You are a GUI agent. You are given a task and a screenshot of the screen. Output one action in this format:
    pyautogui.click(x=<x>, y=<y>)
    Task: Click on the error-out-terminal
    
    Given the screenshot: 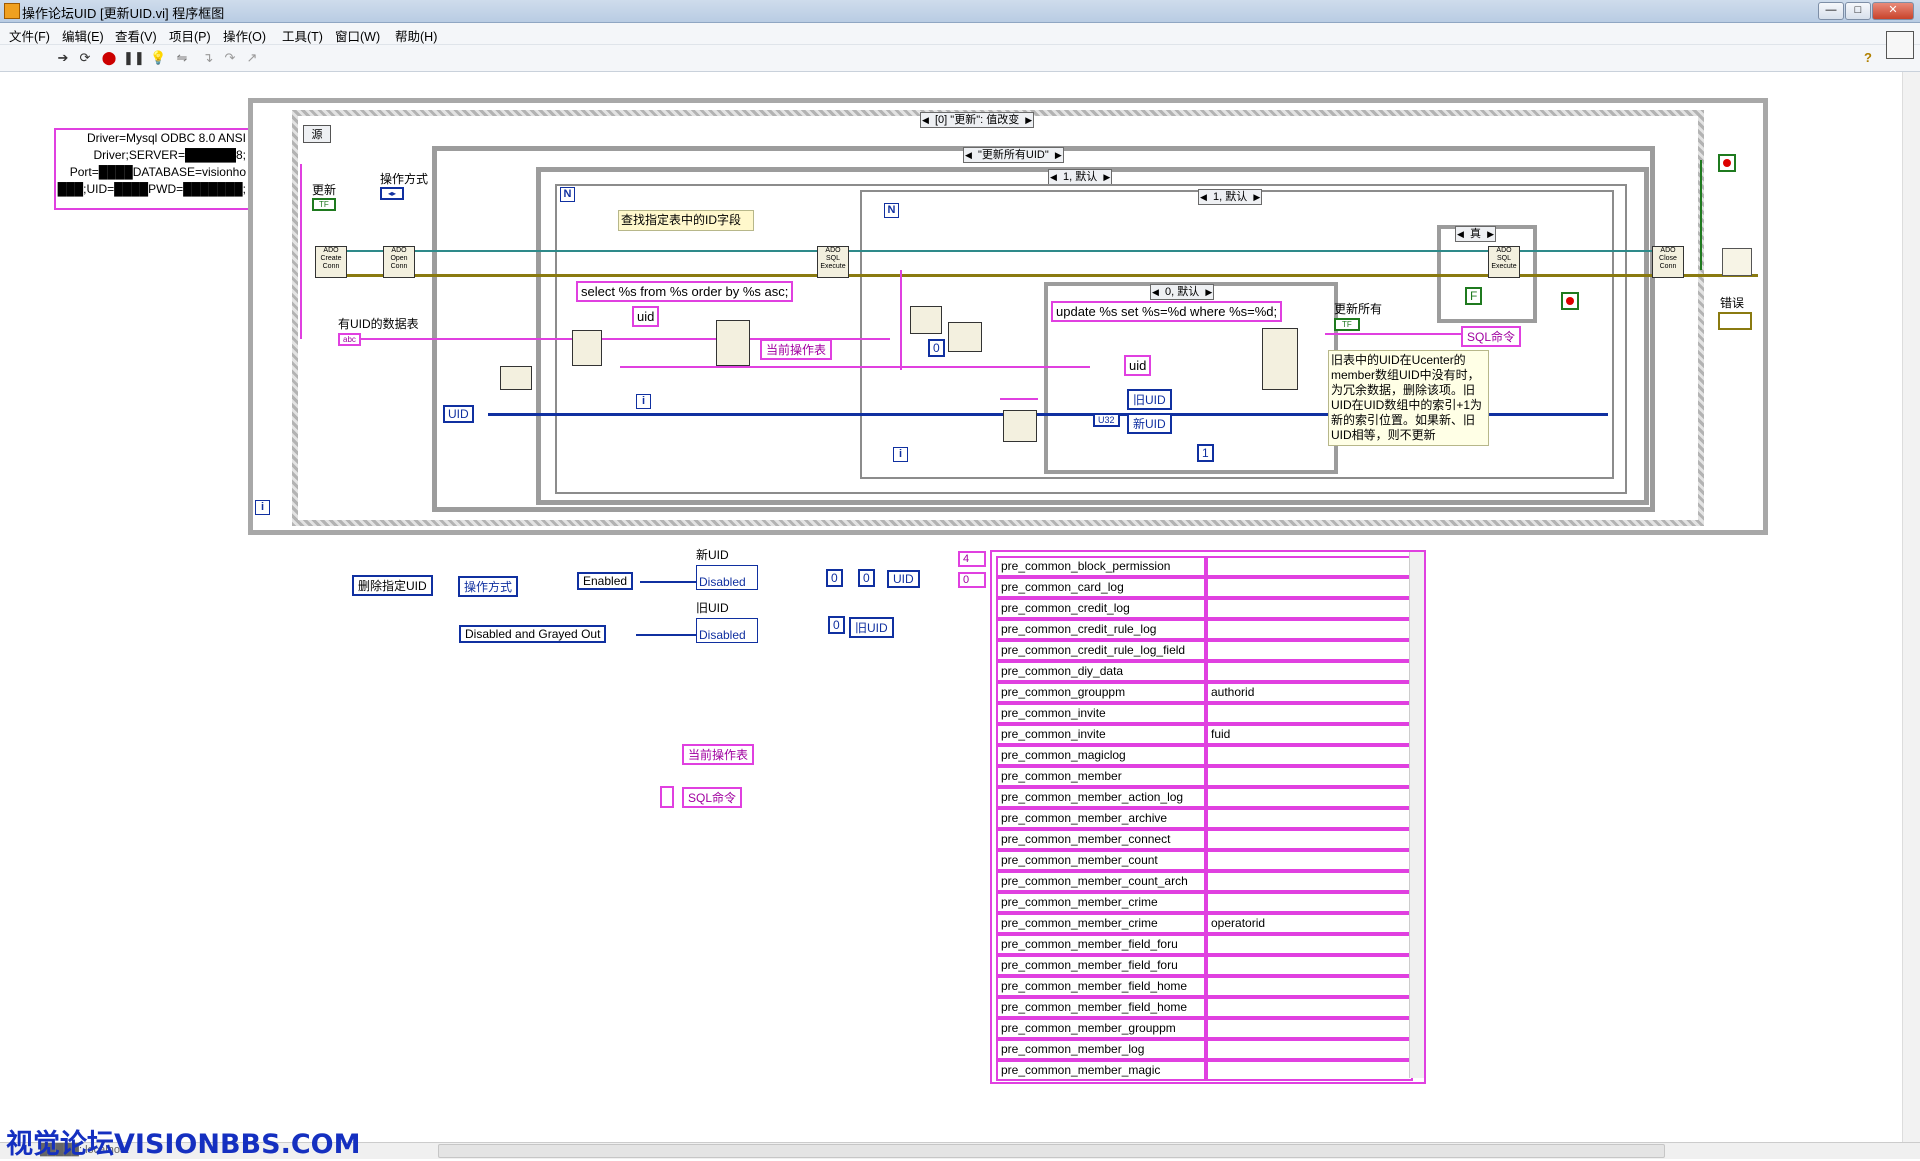 What is the action you would take?
    pyautogui.click(x=1735, y=321)
    